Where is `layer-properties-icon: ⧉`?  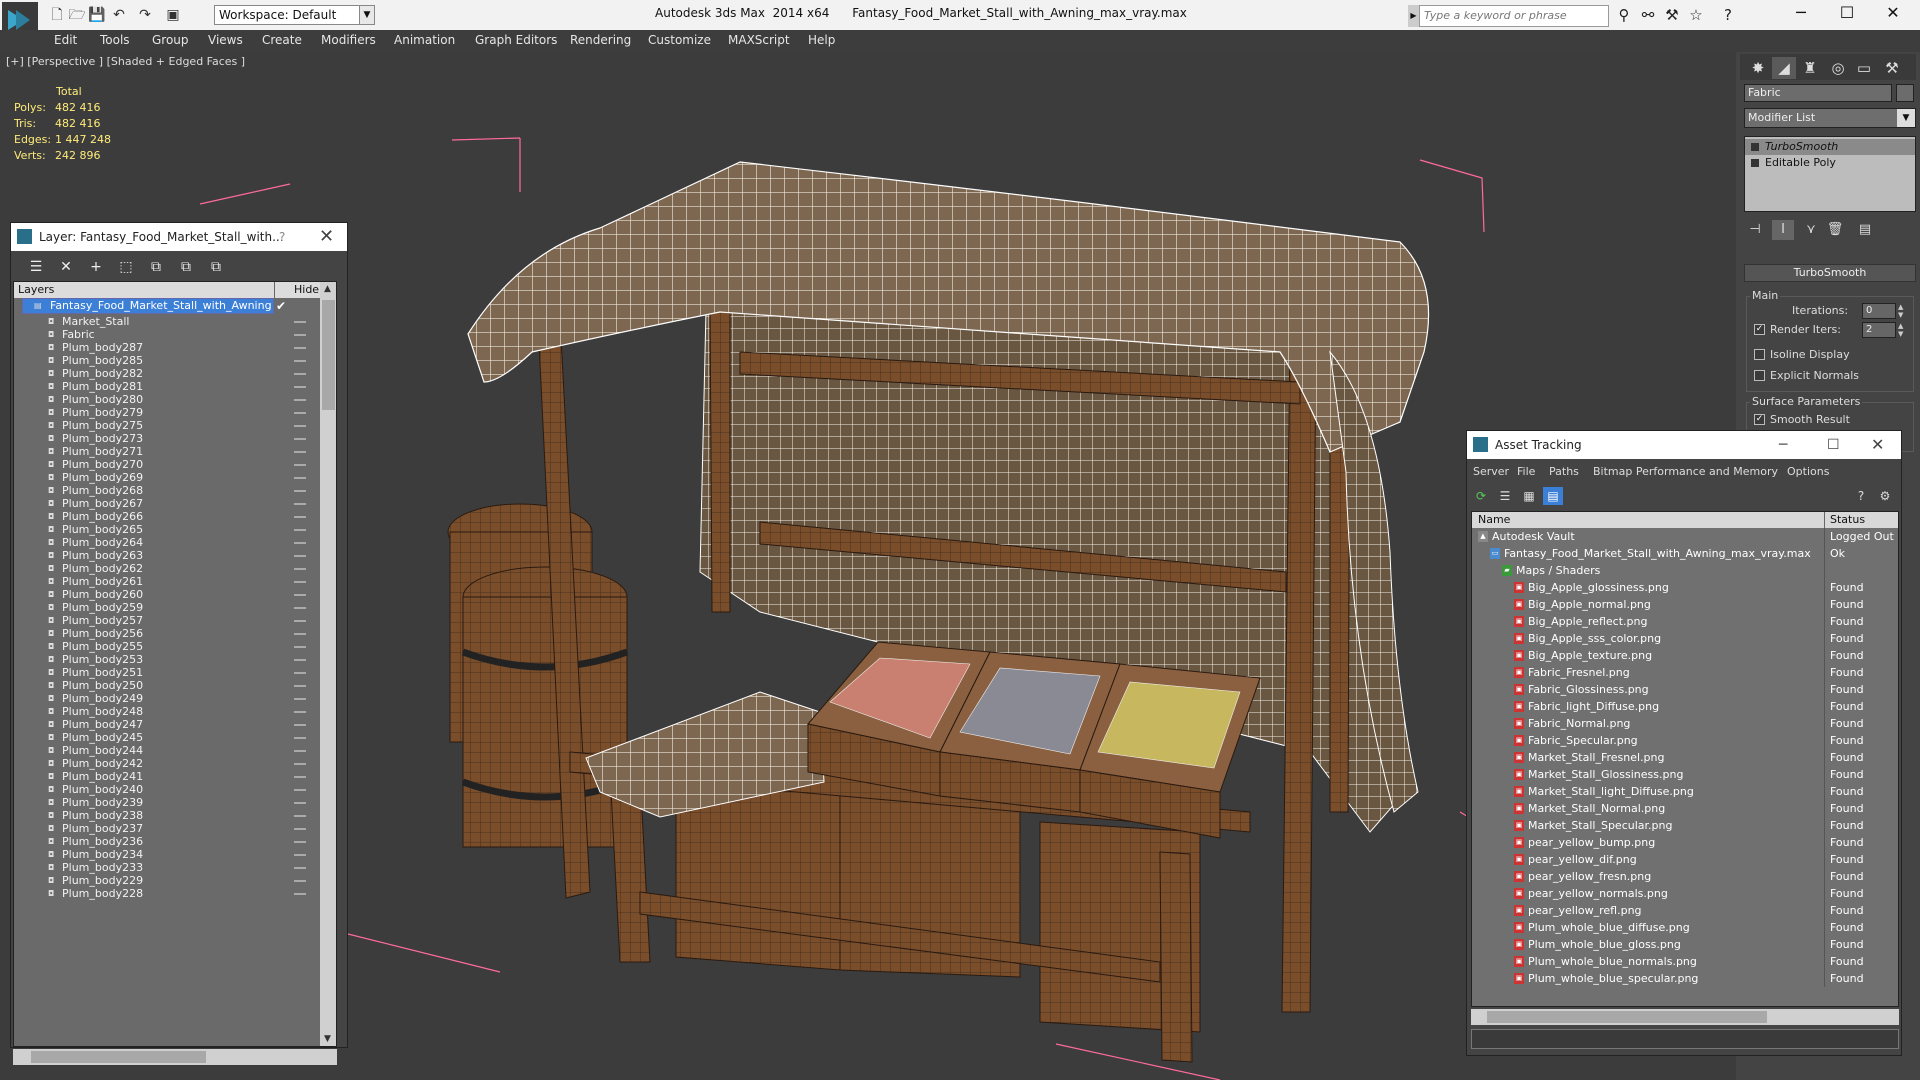
layer-properties-icon: ⧉ is located at coordinates (216, 267).